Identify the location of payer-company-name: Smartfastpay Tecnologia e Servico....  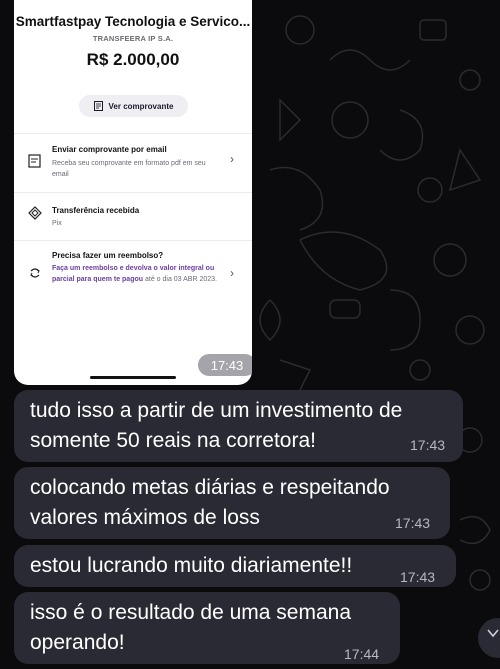
(133, 21).